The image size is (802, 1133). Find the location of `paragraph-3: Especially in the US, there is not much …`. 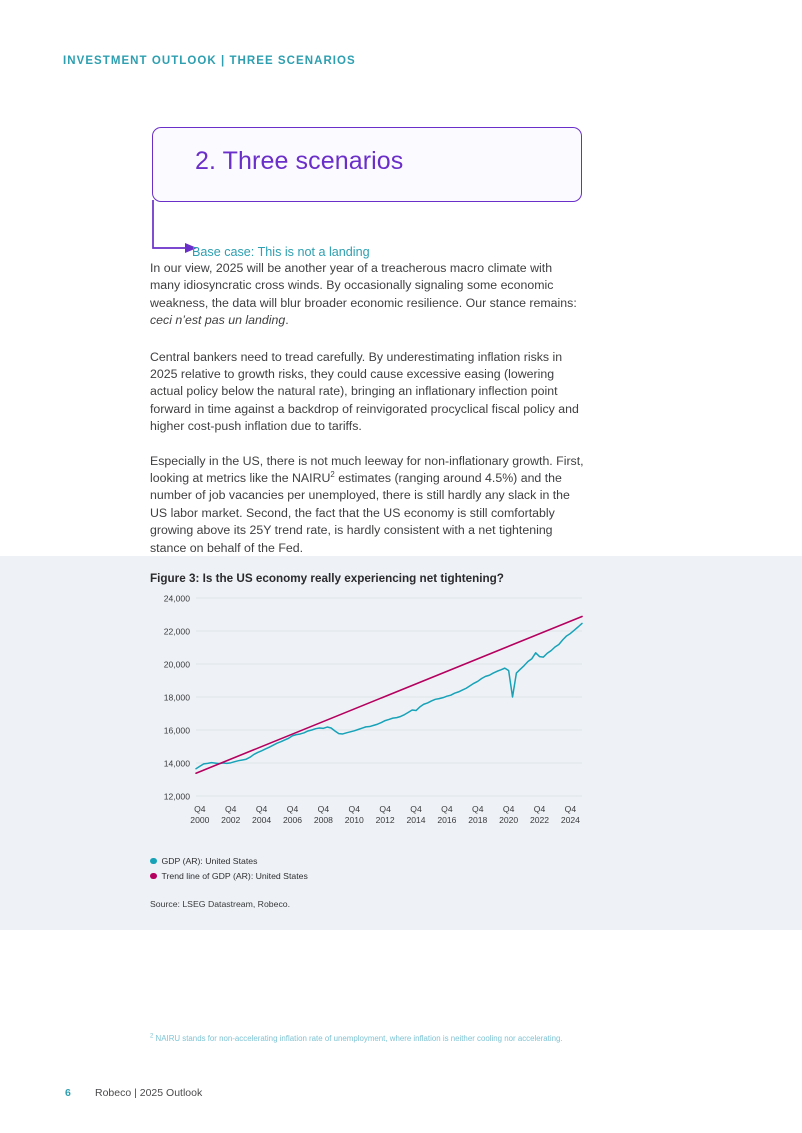

paragraph-3: Especially in the US, there is not much … is located at coordinates (367, 505).